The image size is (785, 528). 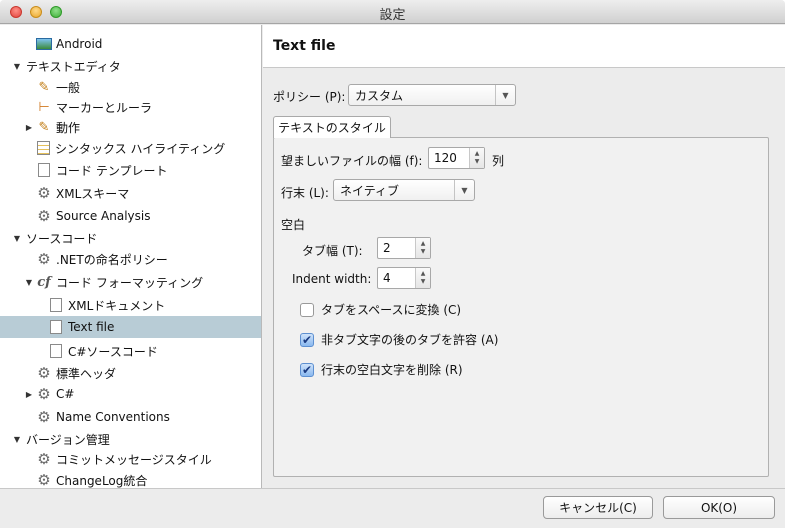 I want to click on tree-item-commit-message-style: ⚙ コミットメッセージスタイル, so click(x=130, y=459).